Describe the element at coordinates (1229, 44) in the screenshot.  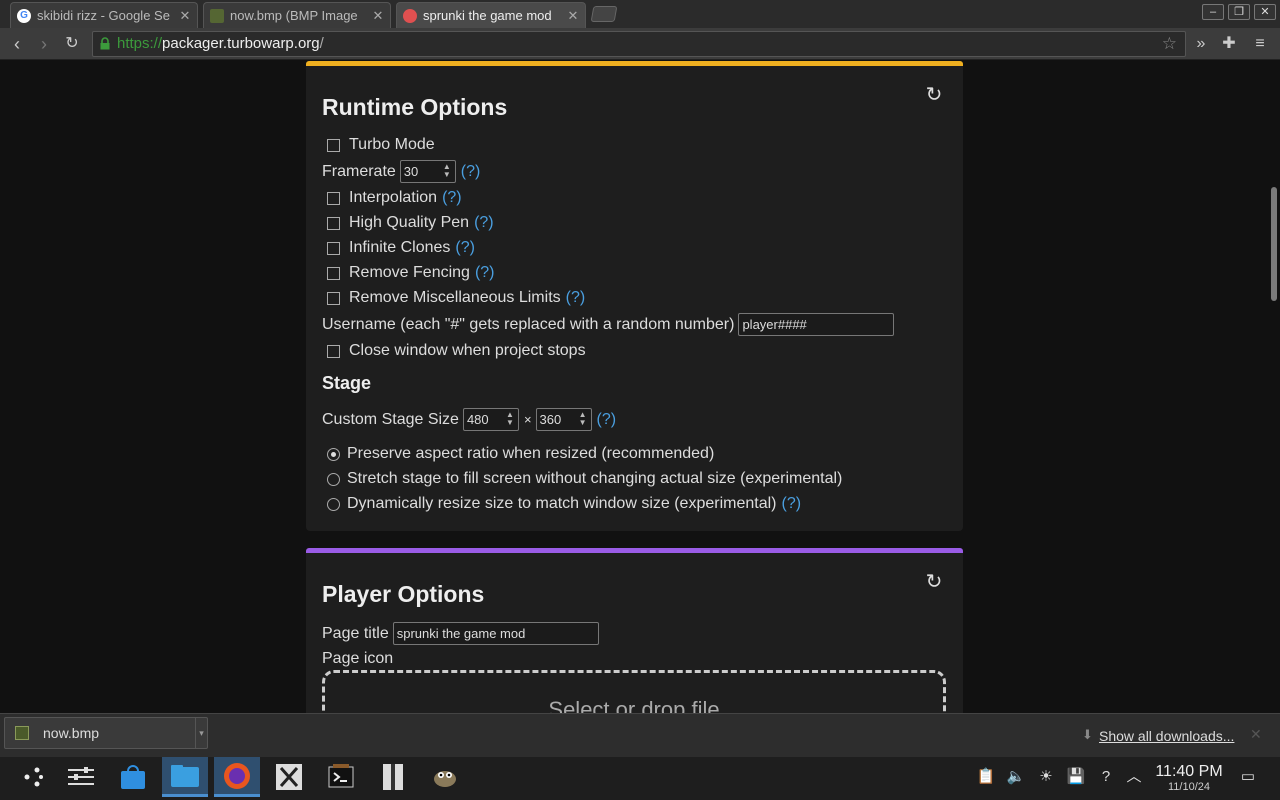
I see `puzzle-icon: ✚` at that location.